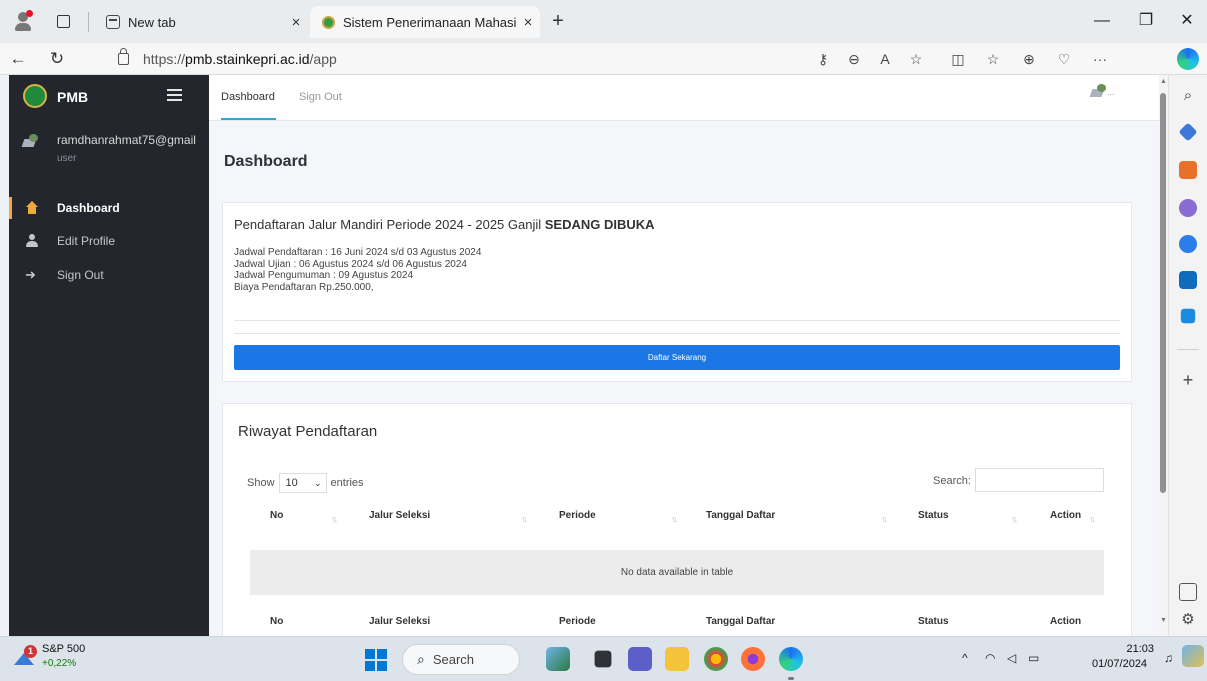  I want to click on microsoft-365-icon, so click(1188, 244).